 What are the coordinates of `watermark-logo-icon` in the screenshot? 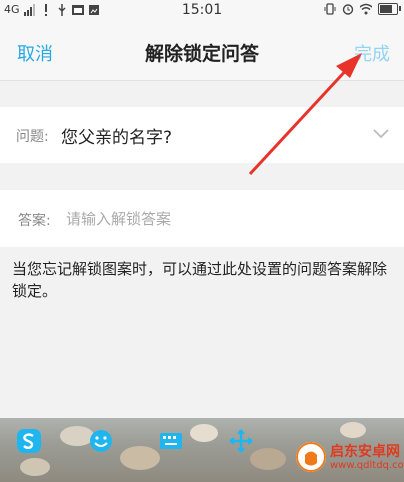 It's located at (311, 457).